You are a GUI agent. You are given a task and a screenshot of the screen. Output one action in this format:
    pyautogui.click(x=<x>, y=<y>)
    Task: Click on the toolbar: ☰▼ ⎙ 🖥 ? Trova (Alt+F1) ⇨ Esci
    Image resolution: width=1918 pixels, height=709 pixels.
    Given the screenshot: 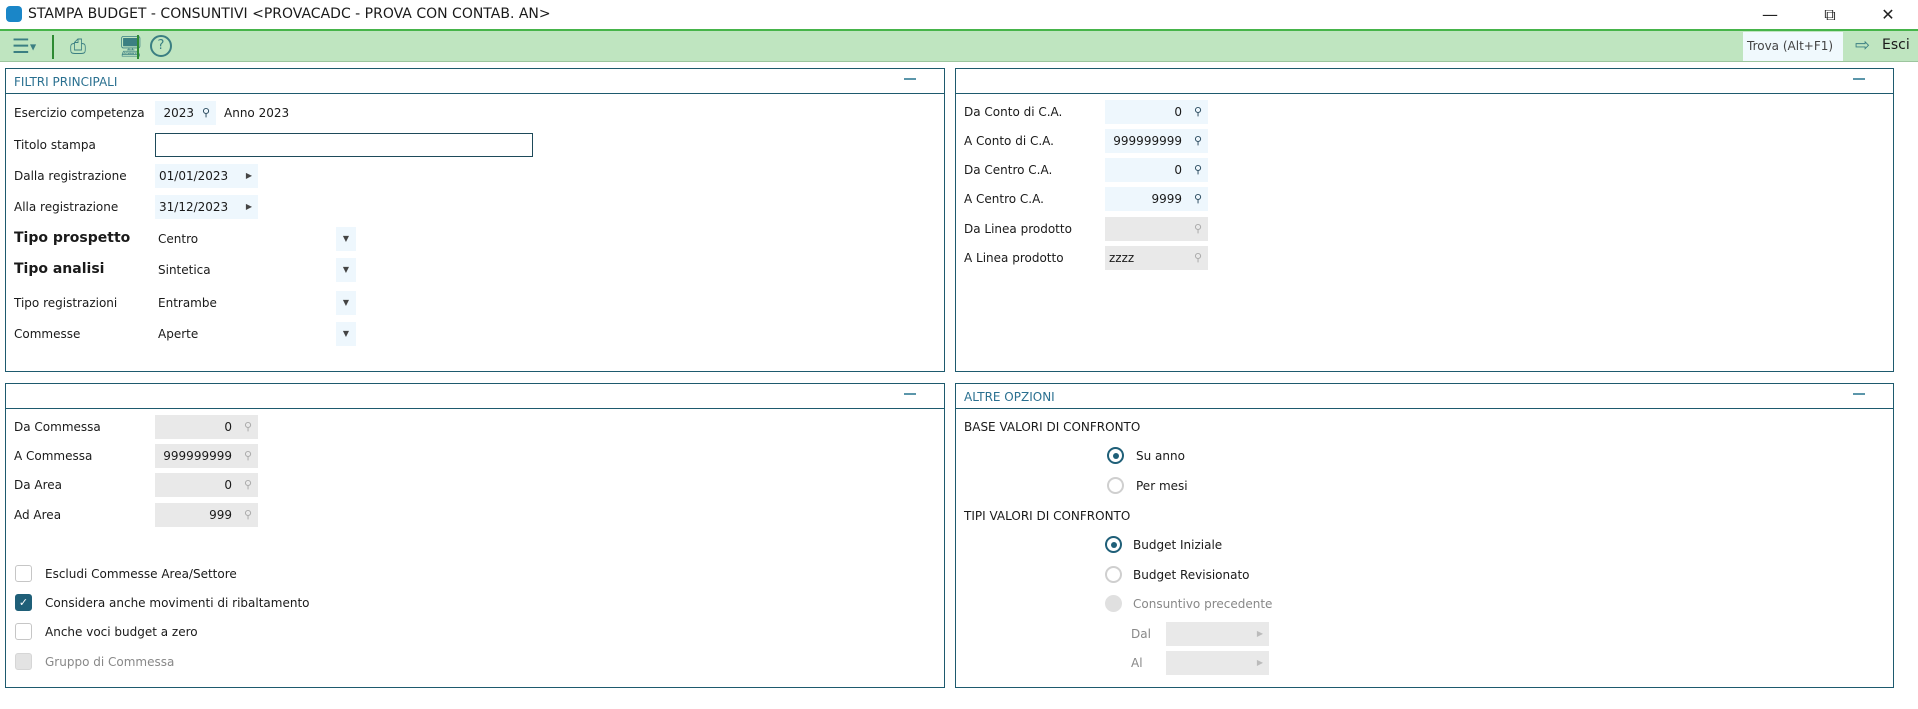 What is the action you would take?
    pyautogui.click(x=959, y=45)
    